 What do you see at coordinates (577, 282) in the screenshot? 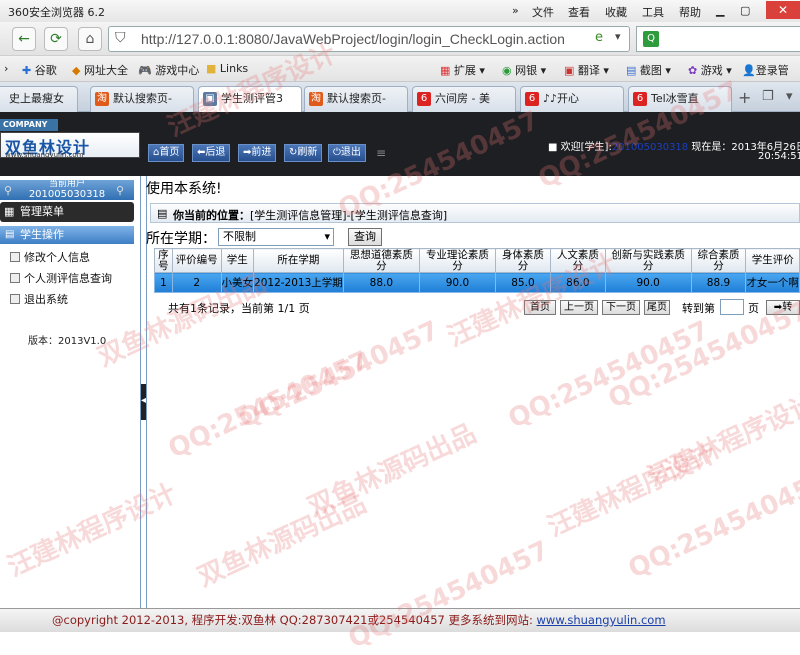
I see `cell-humanities: 86.0` at bounding box center [577, 282].